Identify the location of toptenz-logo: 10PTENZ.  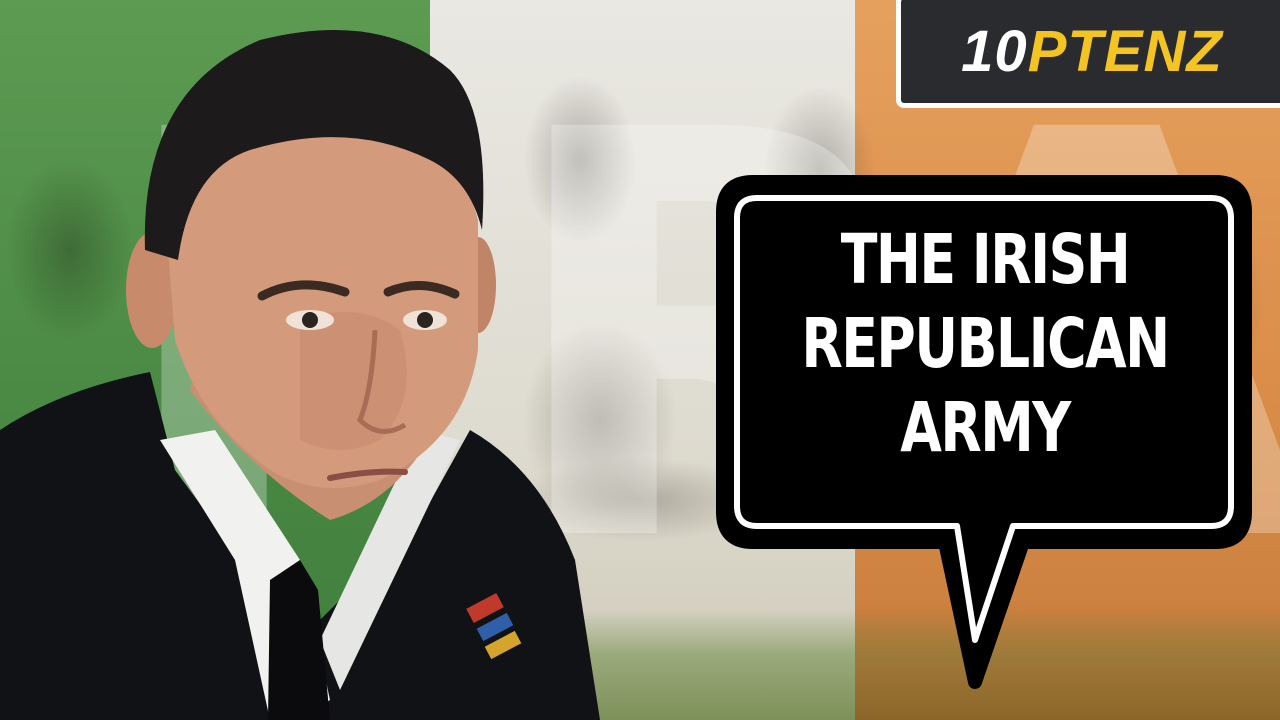
(1088, 54).